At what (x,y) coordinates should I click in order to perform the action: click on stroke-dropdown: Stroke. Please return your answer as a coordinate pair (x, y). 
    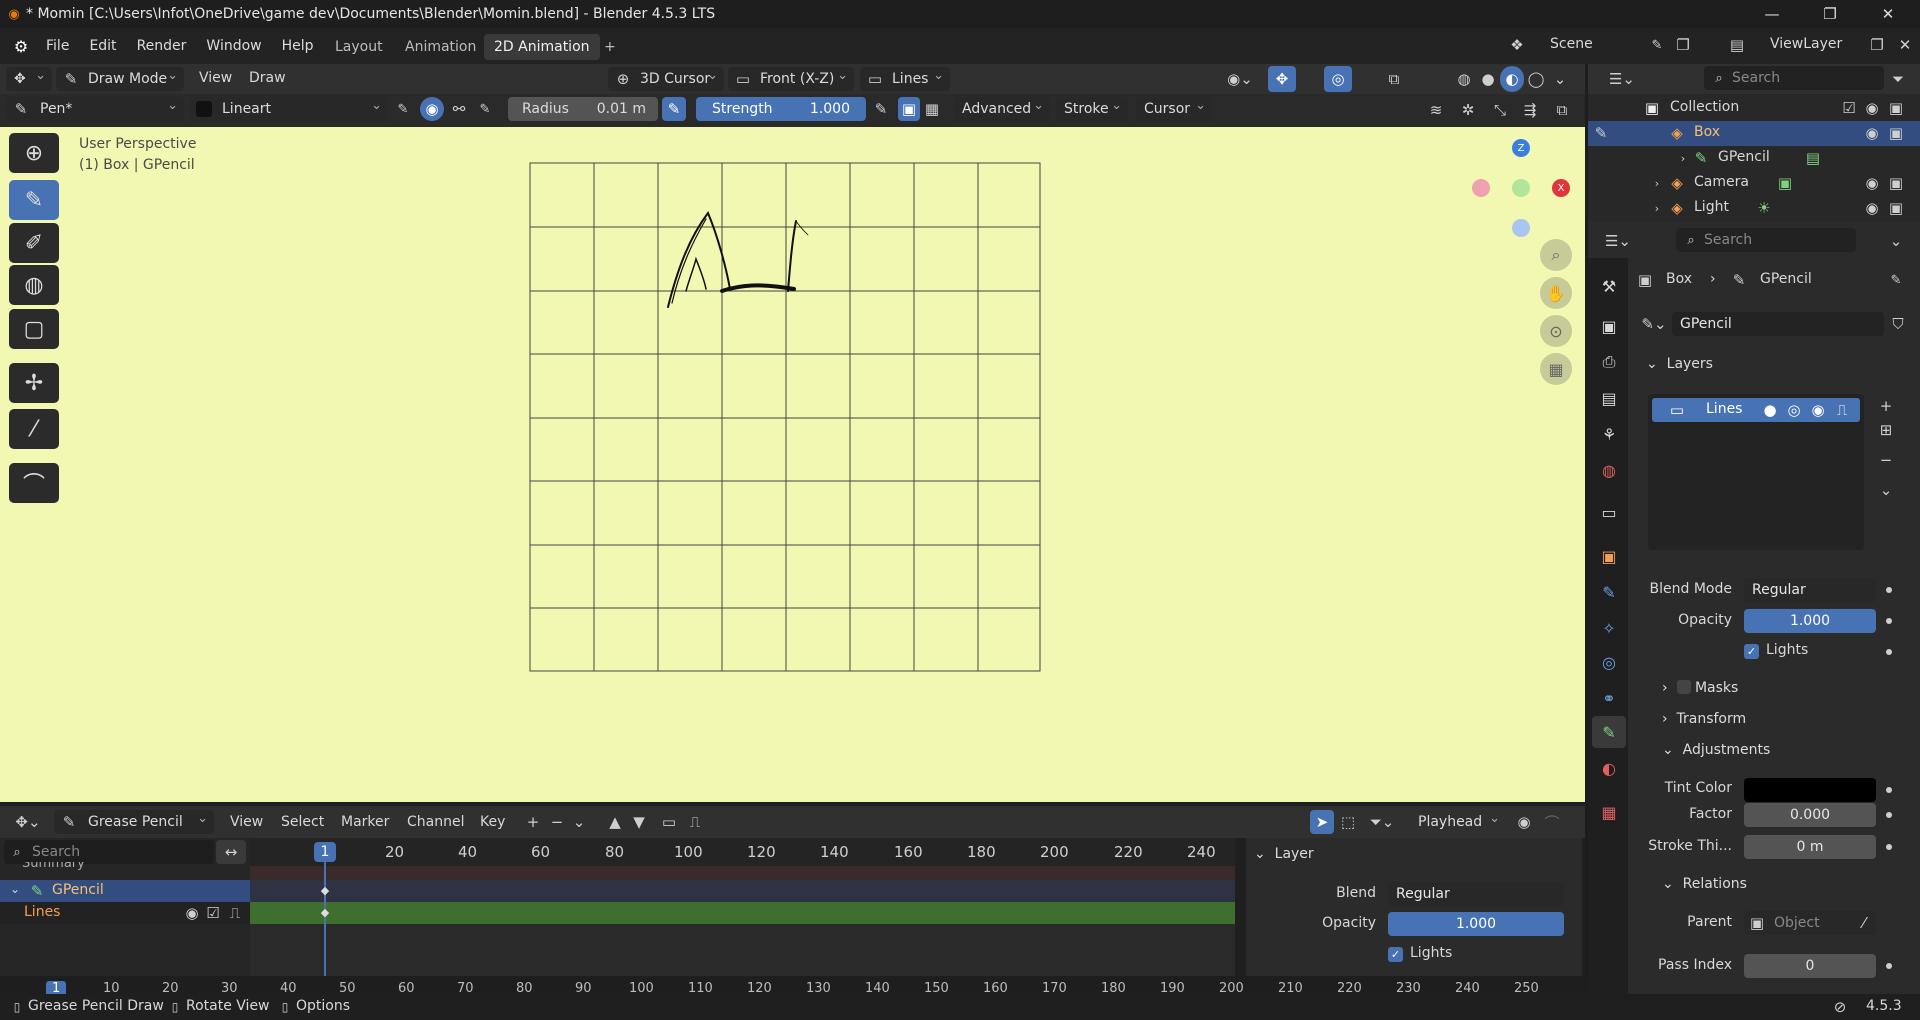
    Looking at the image, I should click on (1092, 109).